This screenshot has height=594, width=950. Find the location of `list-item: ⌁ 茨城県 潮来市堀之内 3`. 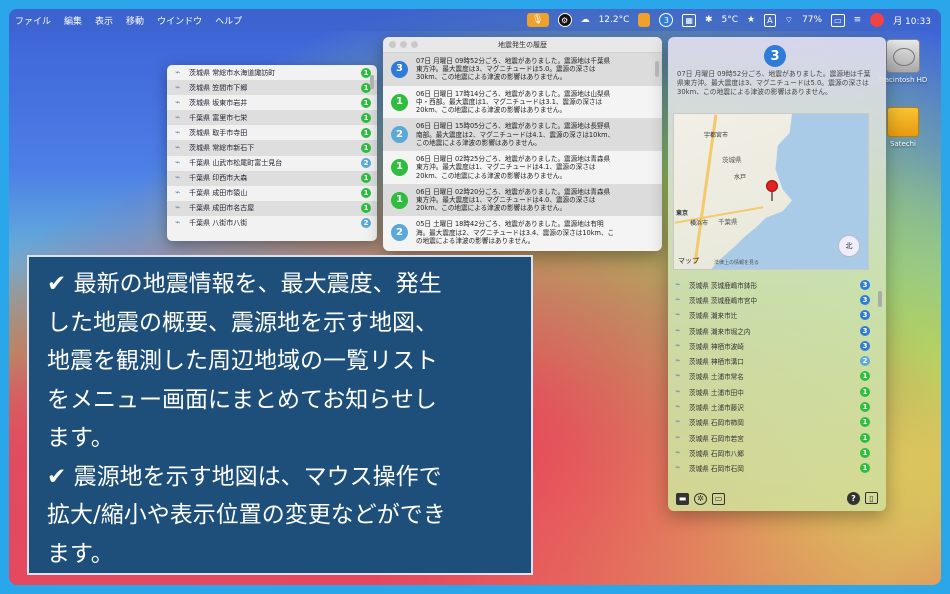

list-item: ⌁ 茨城県 潮来市堀之内 3 is located at coordinates (772, 330).